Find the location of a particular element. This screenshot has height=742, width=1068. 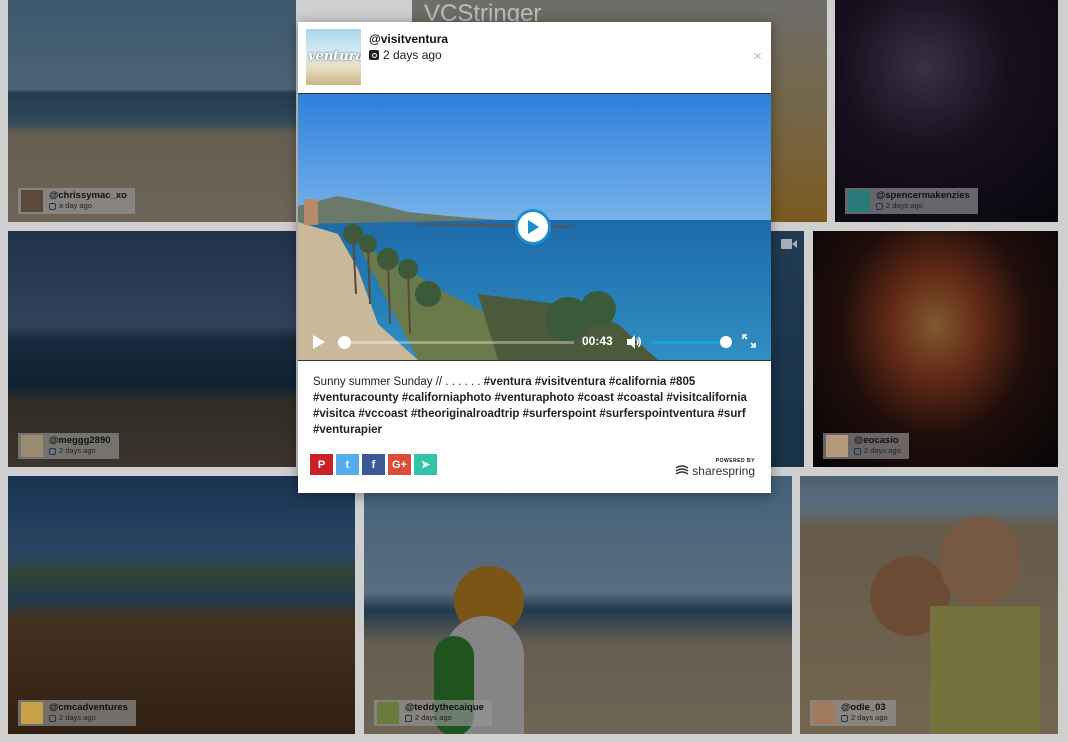

video-play-button is located at coordinates (533, 227).